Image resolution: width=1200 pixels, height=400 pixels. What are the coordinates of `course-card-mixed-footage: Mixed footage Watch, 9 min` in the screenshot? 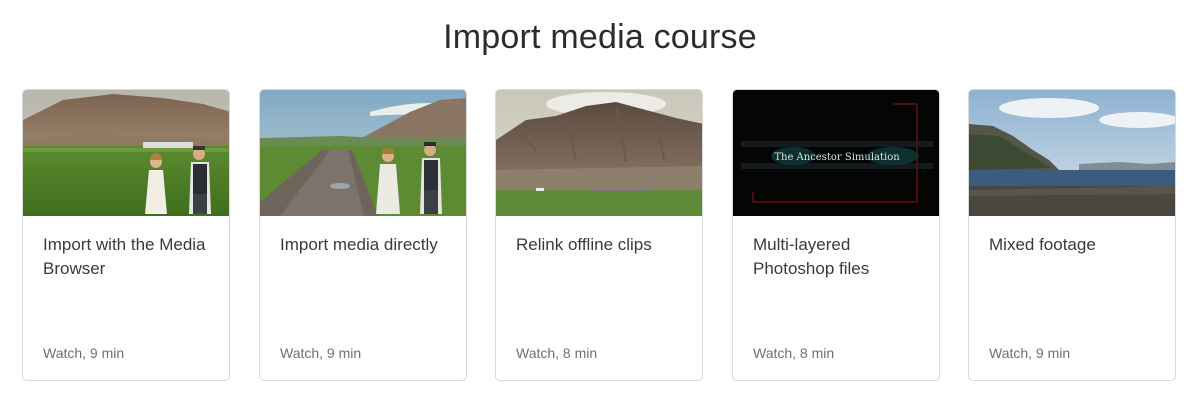 It's located at (1072, 235).